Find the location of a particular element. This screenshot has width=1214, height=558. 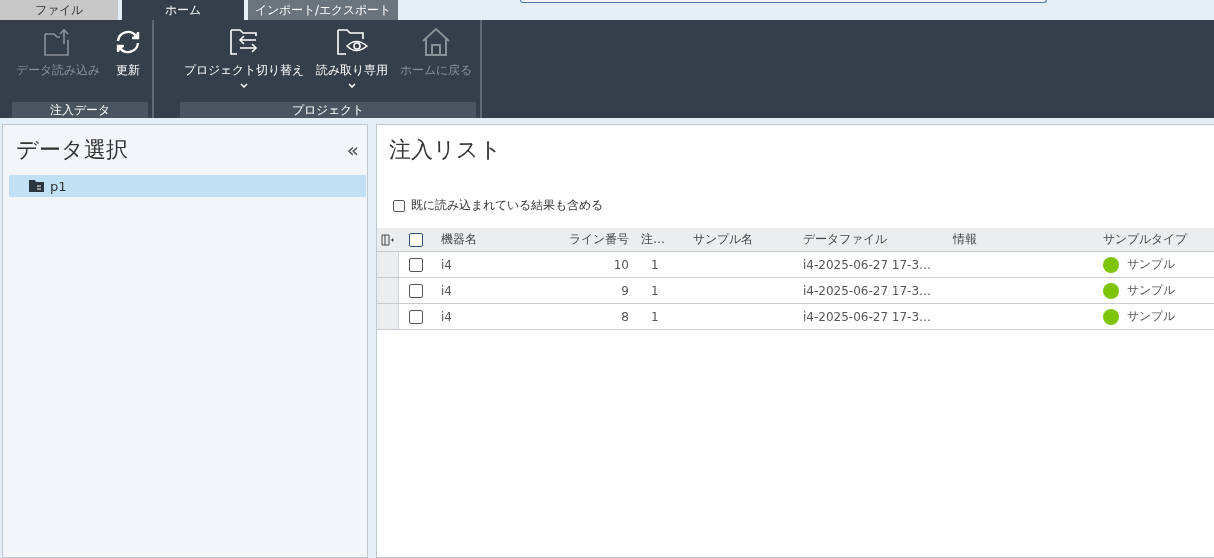

ribbon-button: プロジェクト切り替え is located at coordinates (244, 64).